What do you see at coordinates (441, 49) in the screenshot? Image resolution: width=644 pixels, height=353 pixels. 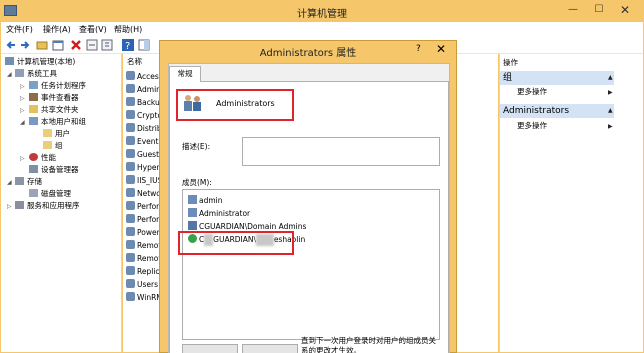 I see `dialog-close-button: ✕` at bounding box center [441, 49].